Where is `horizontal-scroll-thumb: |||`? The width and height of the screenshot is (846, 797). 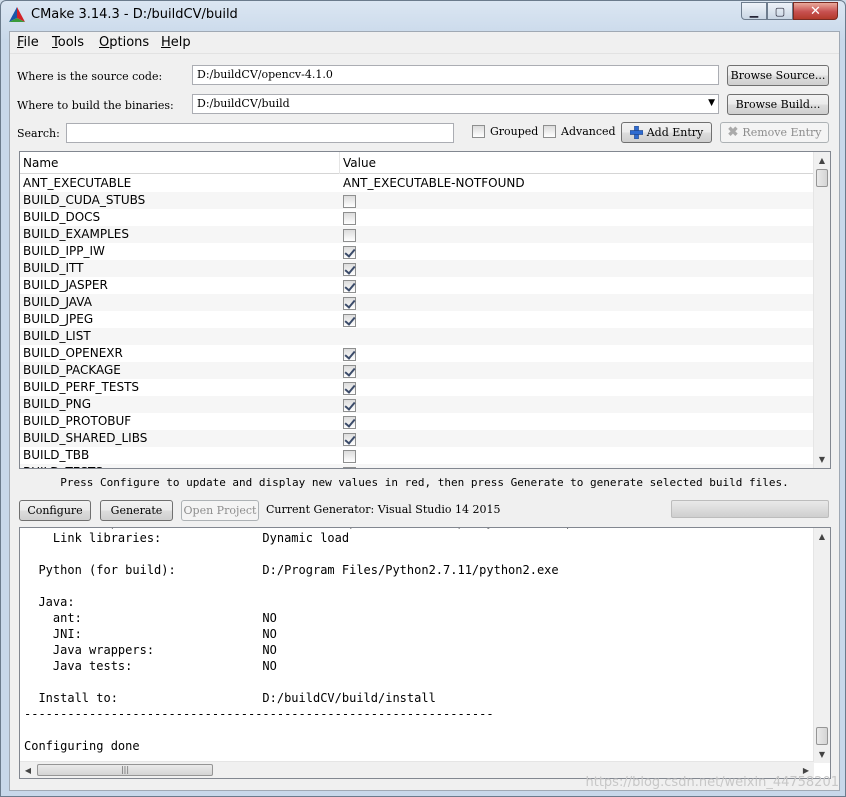
horizontal-scroll-thumb: ||| is located at coordinates (125, 770).